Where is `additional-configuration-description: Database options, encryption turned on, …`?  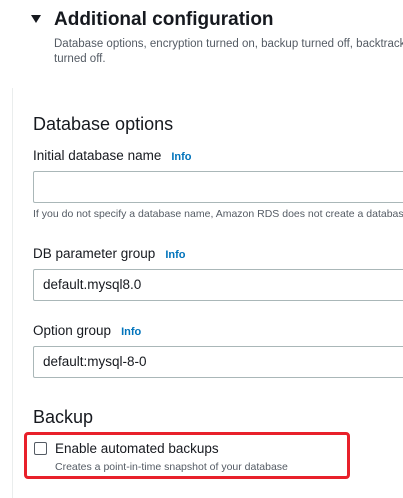 additional-configuration-description: Database options, encryption turned on, … is located at coordinates (228, 51).